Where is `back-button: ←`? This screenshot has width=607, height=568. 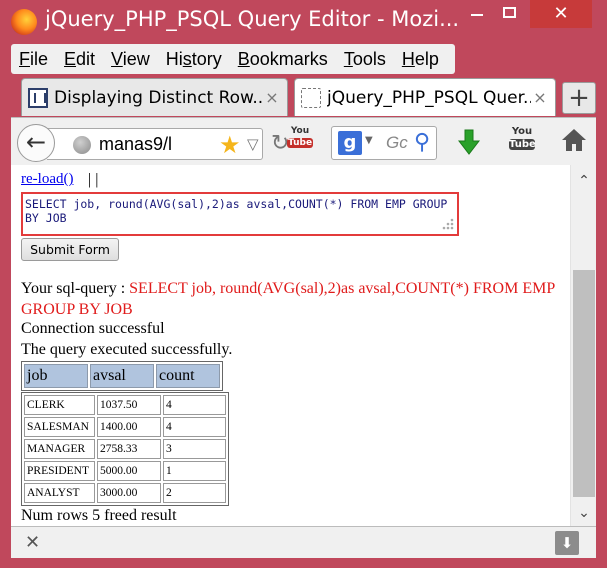
back-button: ← is located at coordinates (36, 143).